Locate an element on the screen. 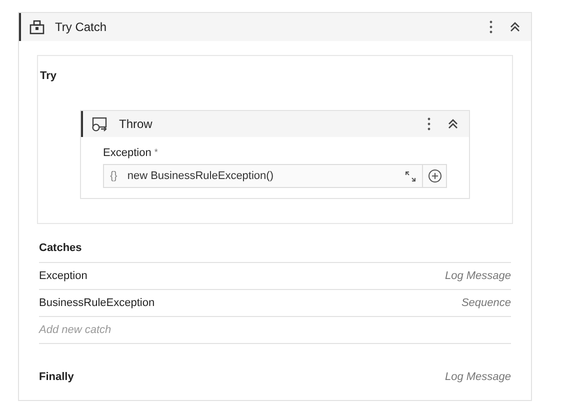 This screenshot has width=565, height=417. field-value: new BusinessRuleException() is located at coordinates (200, 176).